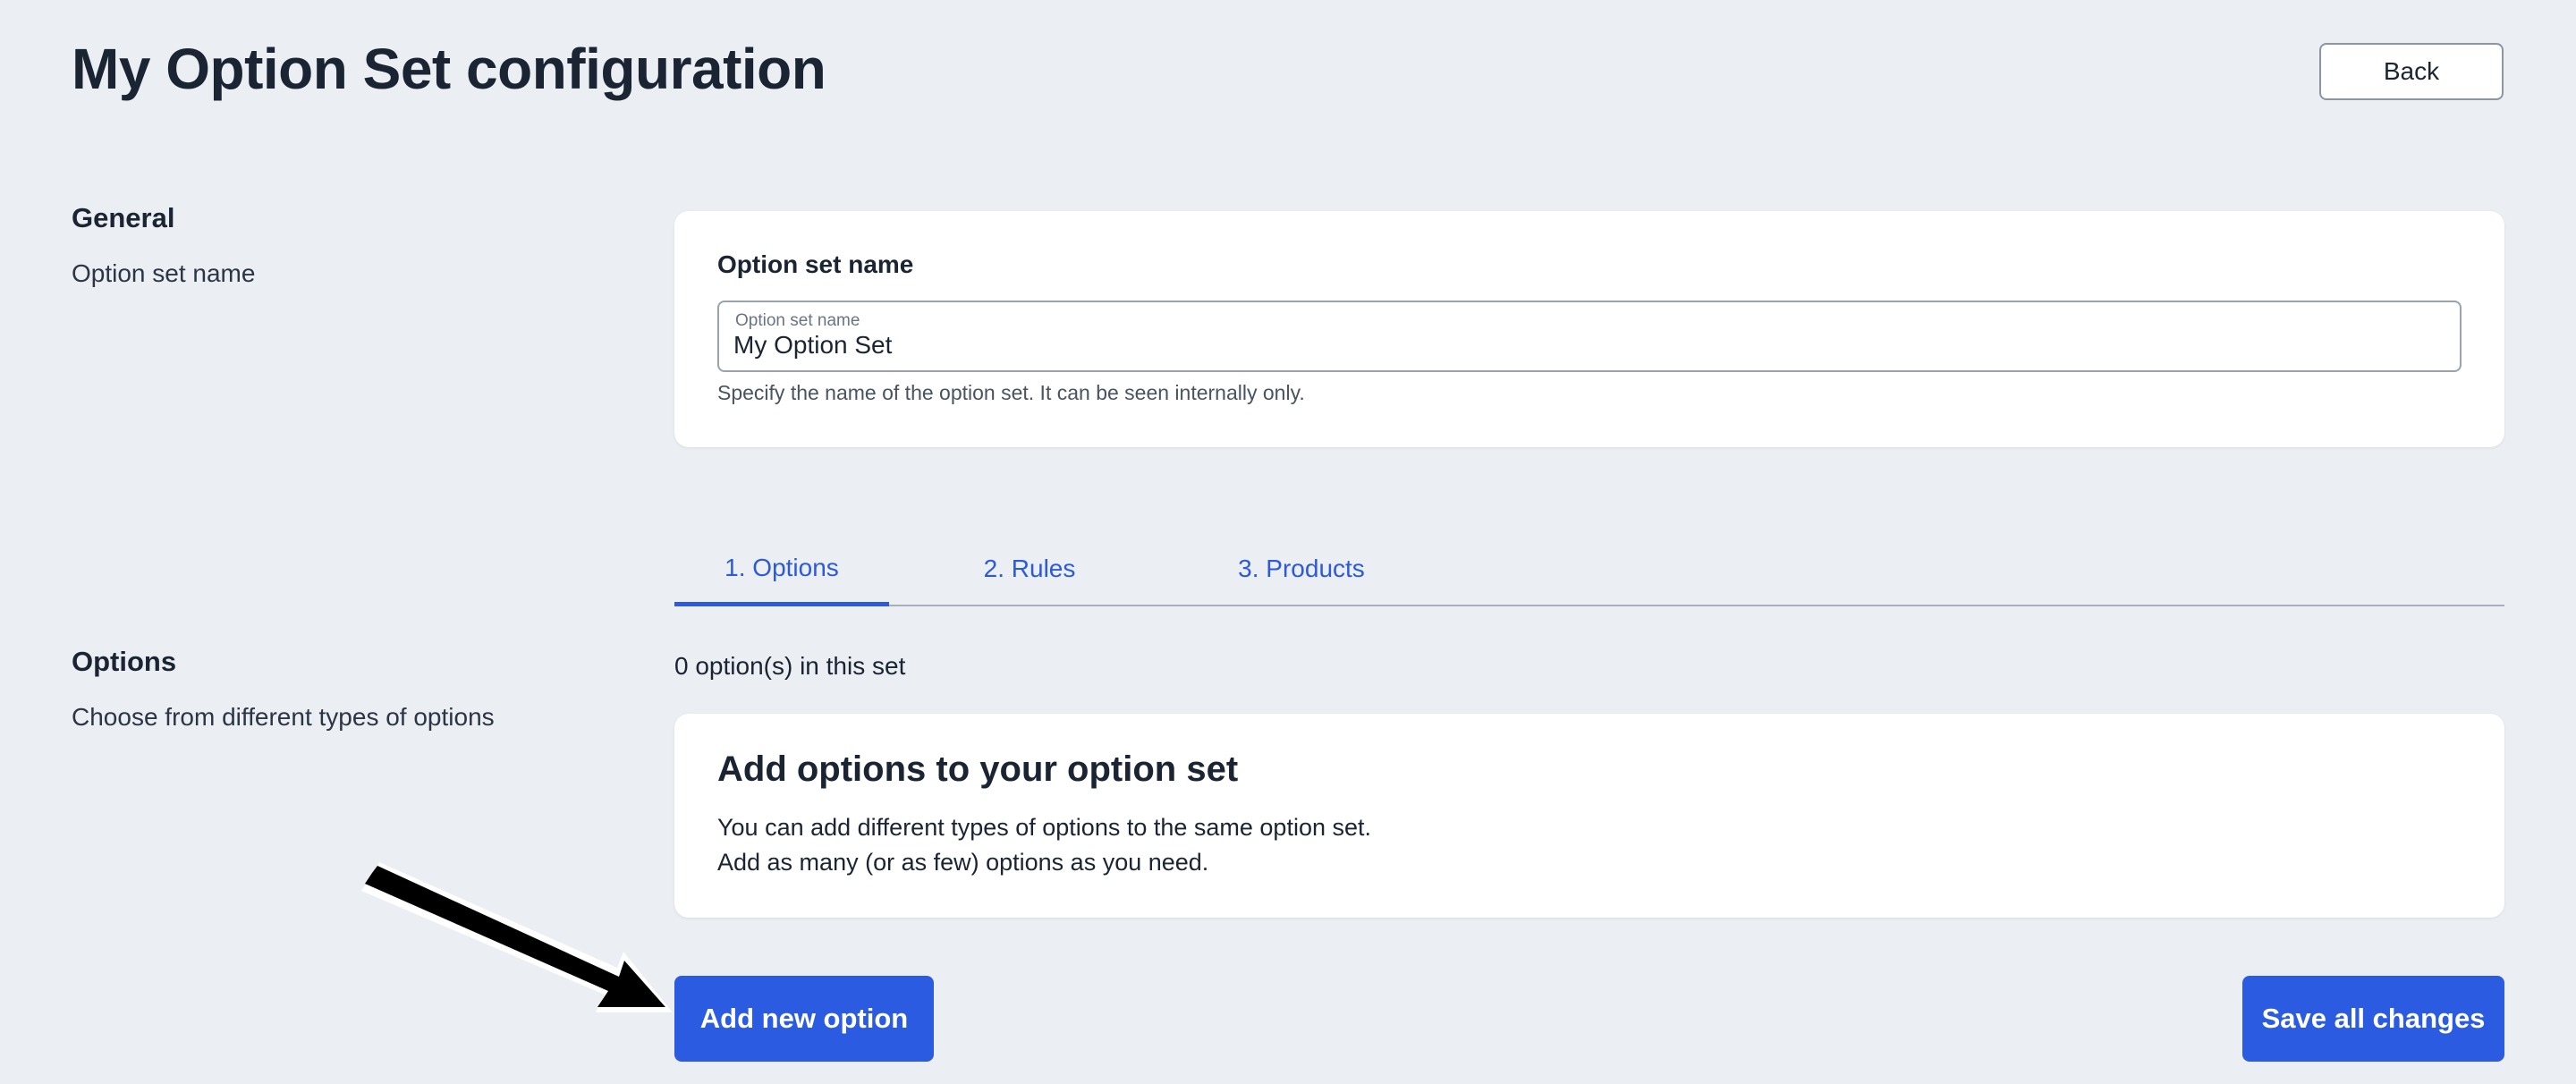 Image resolution: width=2576 pixels, height=1084 pixels. I want to click on tab-products: 3. Products, so click(1301, 569).